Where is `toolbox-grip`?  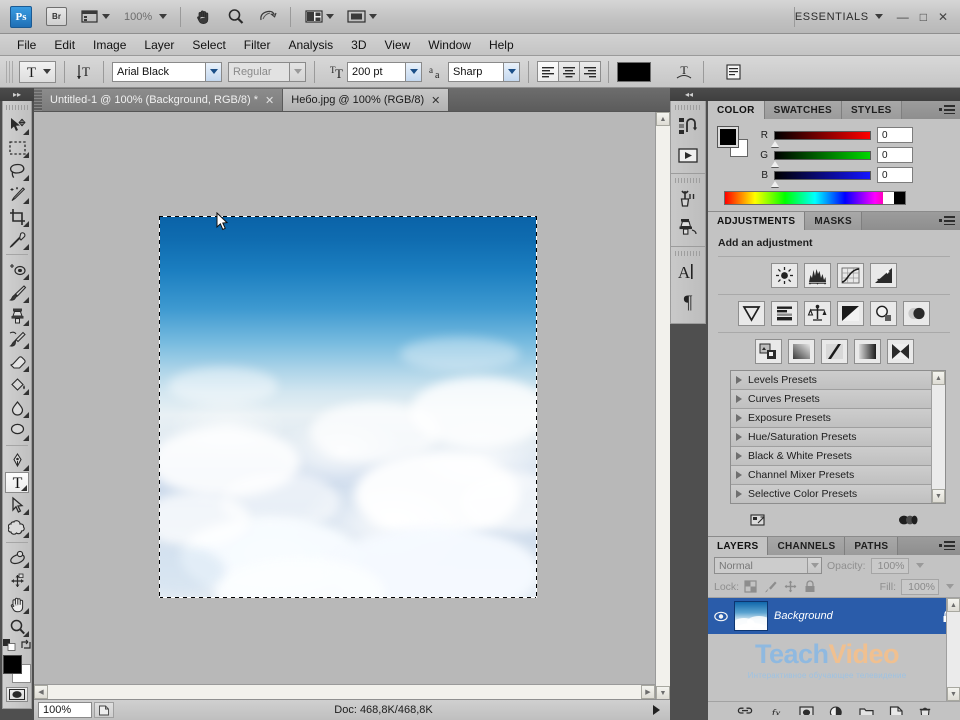 toolbox-grip is located at coordinates (17, 107).